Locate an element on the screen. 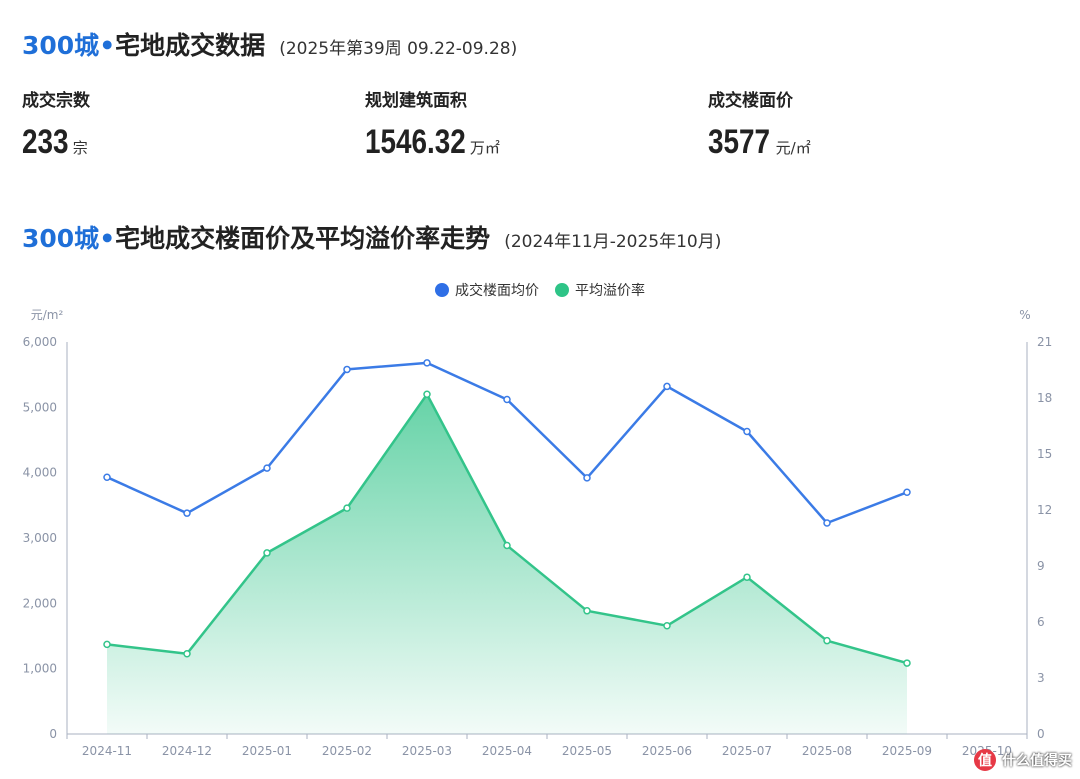  y-right-tick-label: 6 is located at coordinates (1041, 622).